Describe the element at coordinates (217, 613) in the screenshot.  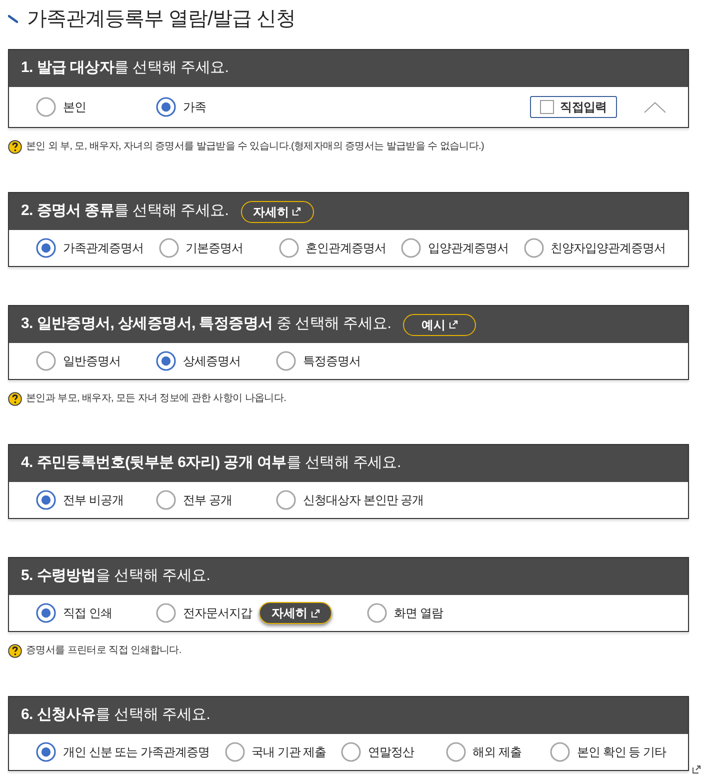
I see `option-label: 전자문서지갑` at that location.